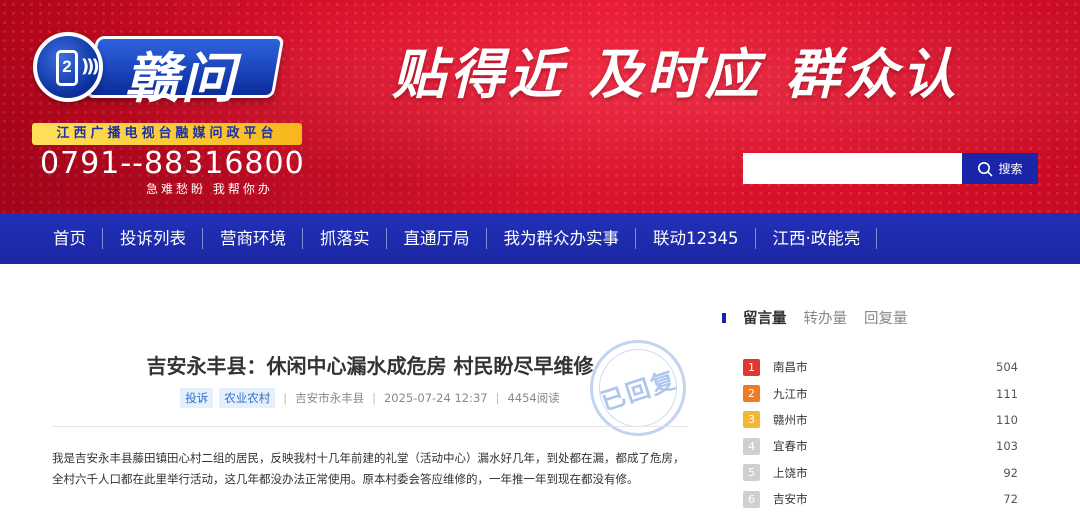 The image size is (1080, 512). I want to click on tab-marker, so click(724, 317).